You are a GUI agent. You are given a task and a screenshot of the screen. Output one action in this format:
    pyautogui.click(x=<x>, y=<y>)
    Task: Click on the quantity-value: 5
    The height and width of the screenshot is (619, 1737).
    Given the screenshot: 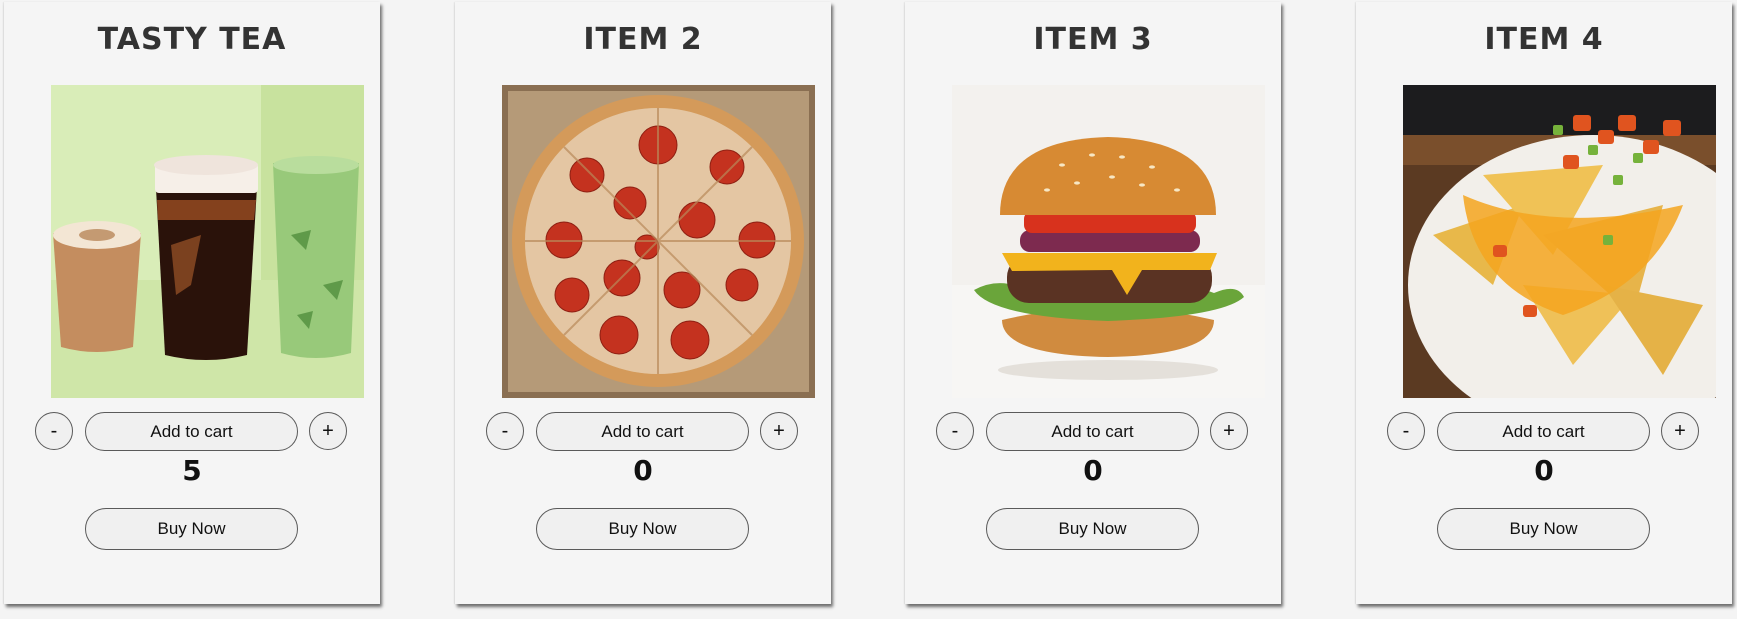 What is the action you would take?
    pyautogui.click(x=192, y=470)
    